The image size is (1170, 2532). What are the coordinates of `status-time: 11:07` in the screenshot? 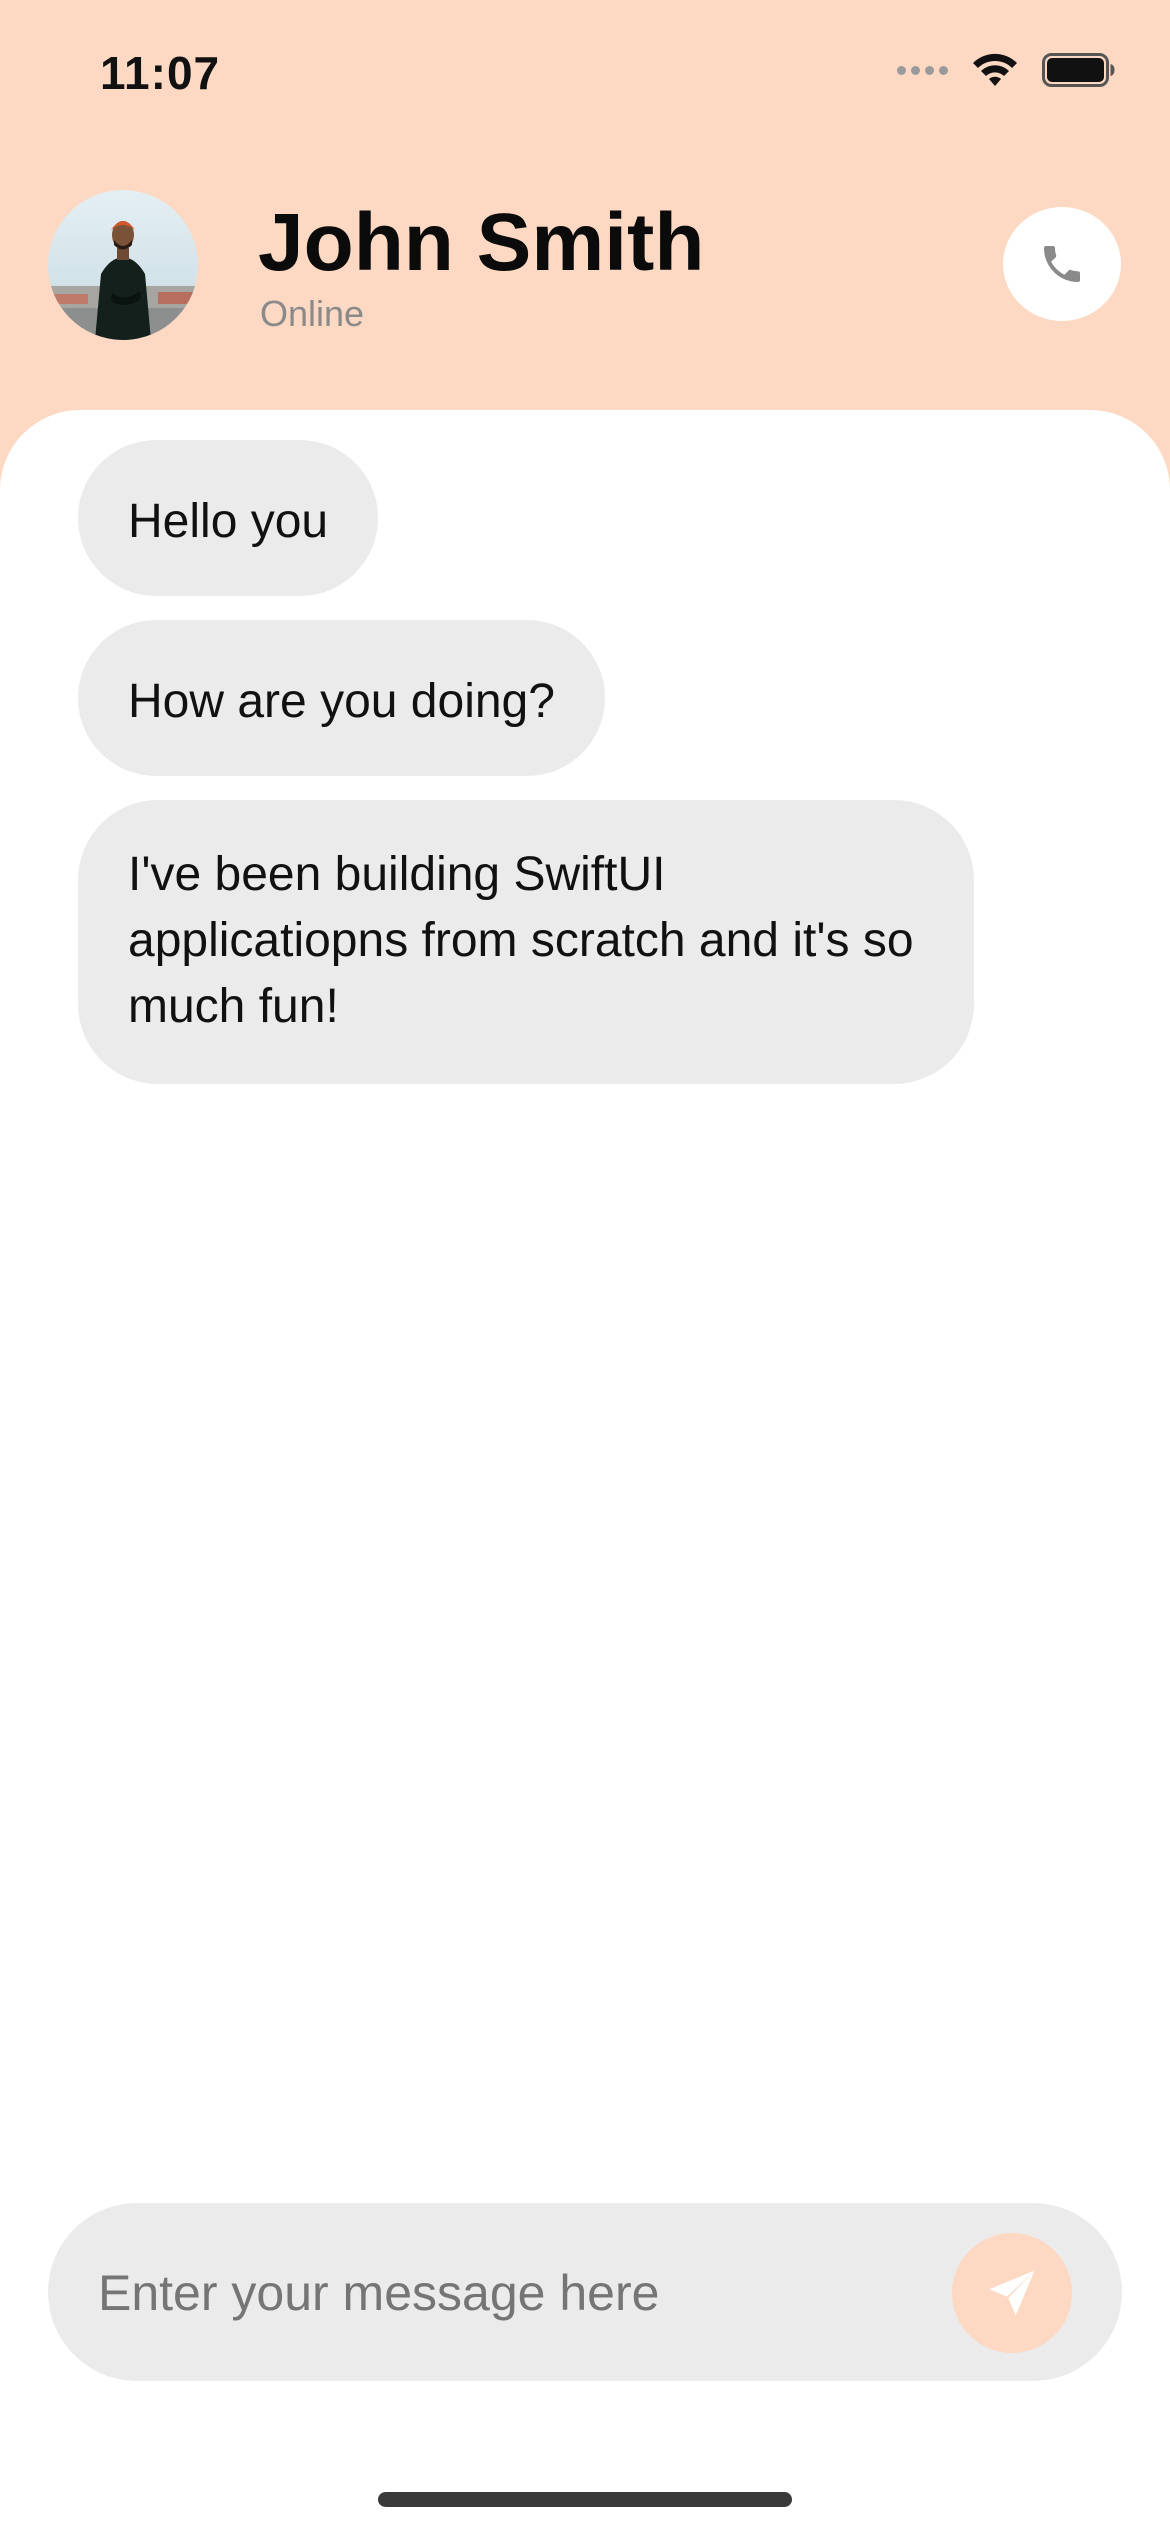 It's located at (160, 73).